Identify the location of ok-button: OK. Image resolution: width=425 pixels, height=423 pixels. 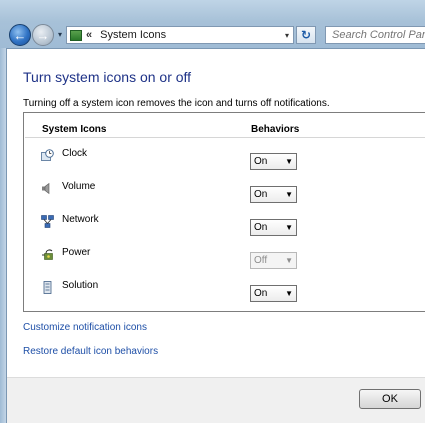
(390, 399).